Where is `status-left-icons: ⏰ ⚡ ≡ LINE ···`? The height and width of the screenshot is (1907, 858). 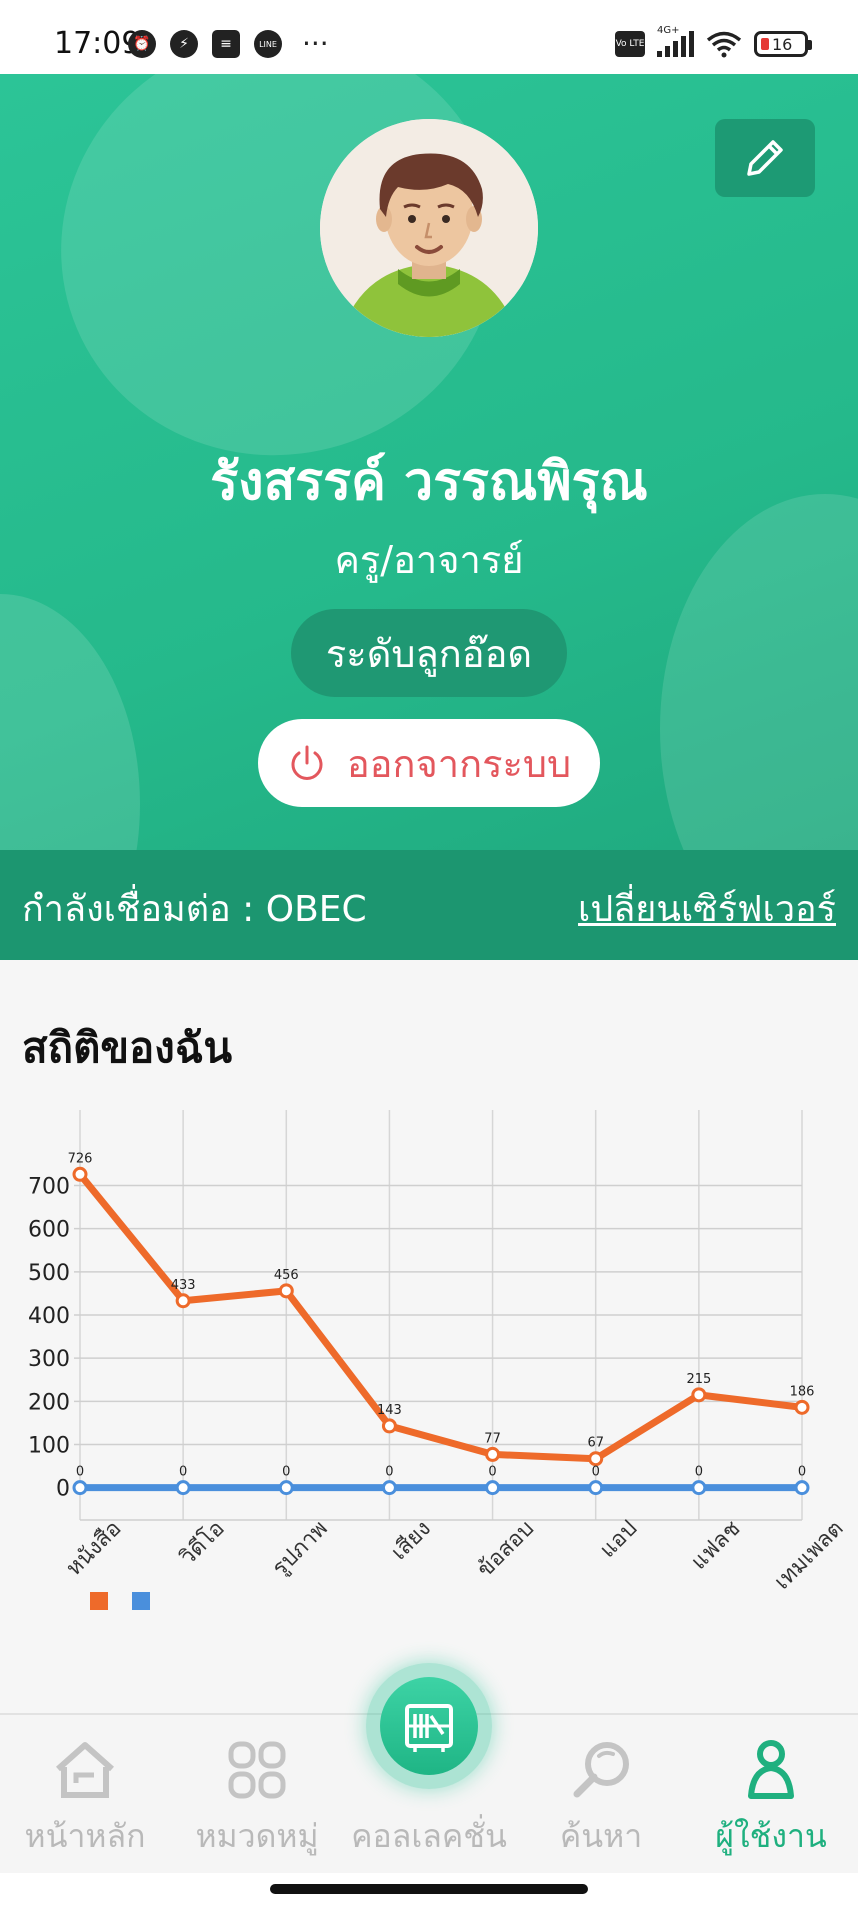
status-left-icons: ⏰ ⚡ ≡ LINE ··· is located at coordinates (228, 44).